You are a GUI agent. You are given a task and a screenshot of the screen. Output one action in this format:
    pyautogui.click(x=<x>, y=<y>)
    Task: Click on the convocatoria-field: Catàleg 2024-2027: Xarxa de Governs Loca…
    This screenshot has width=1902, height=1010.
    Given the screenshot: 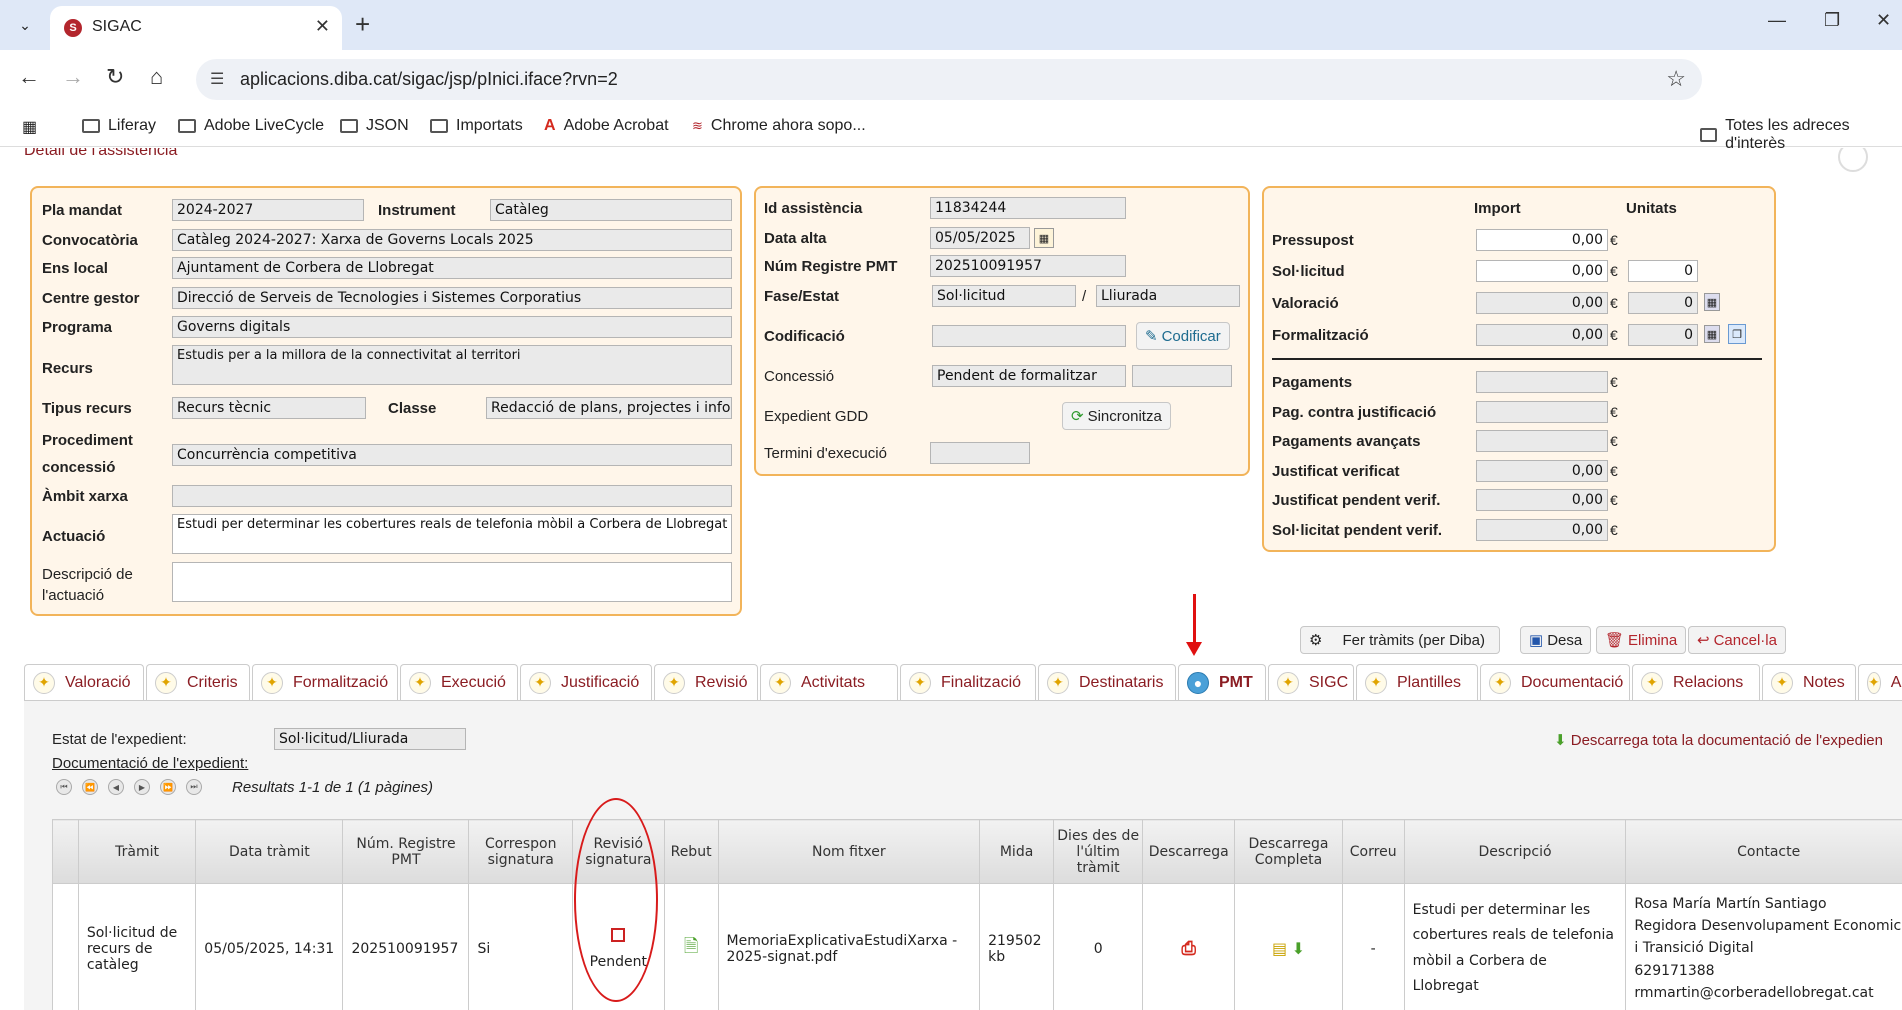 What is the action you would take?
    pyautogui.click(x=452, y=240)
    